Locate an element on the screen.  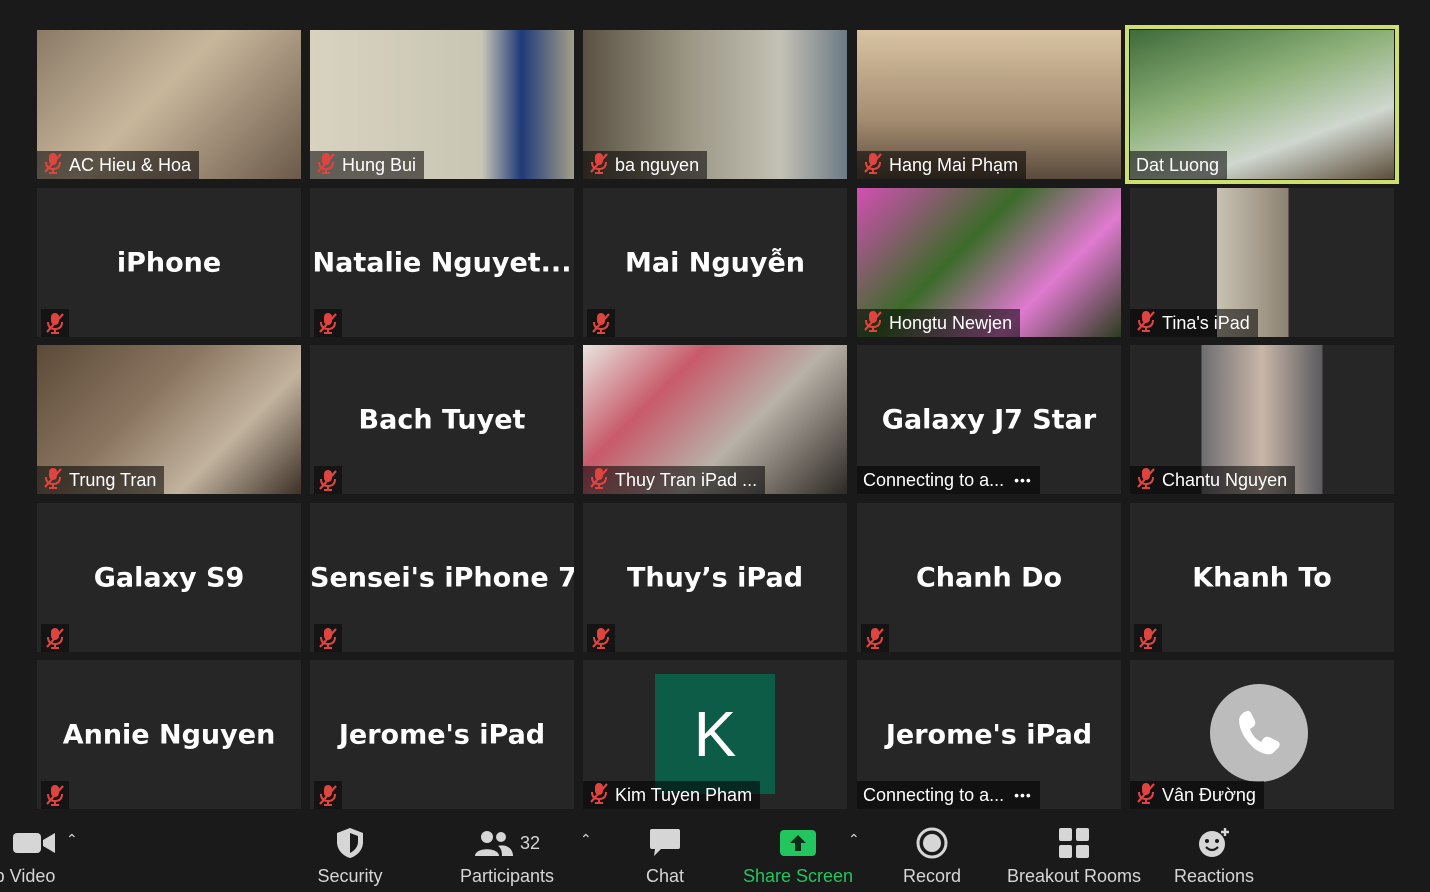
participant-name-label: Vân Đường is located at coordinates (1197, 795).